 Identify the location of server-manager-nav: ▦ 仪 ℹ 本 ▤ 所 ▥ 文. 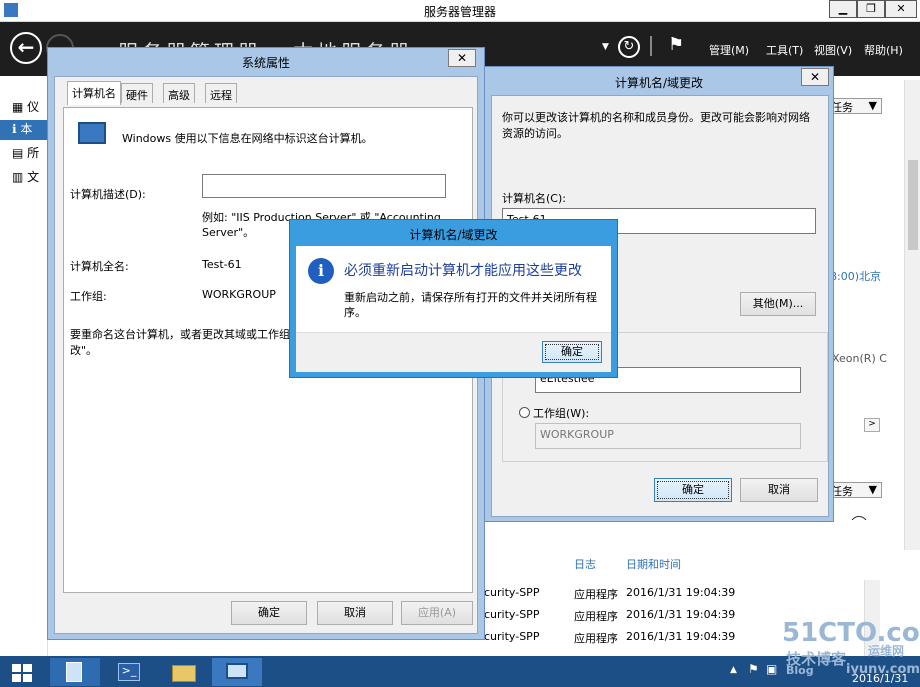
(24, 366).